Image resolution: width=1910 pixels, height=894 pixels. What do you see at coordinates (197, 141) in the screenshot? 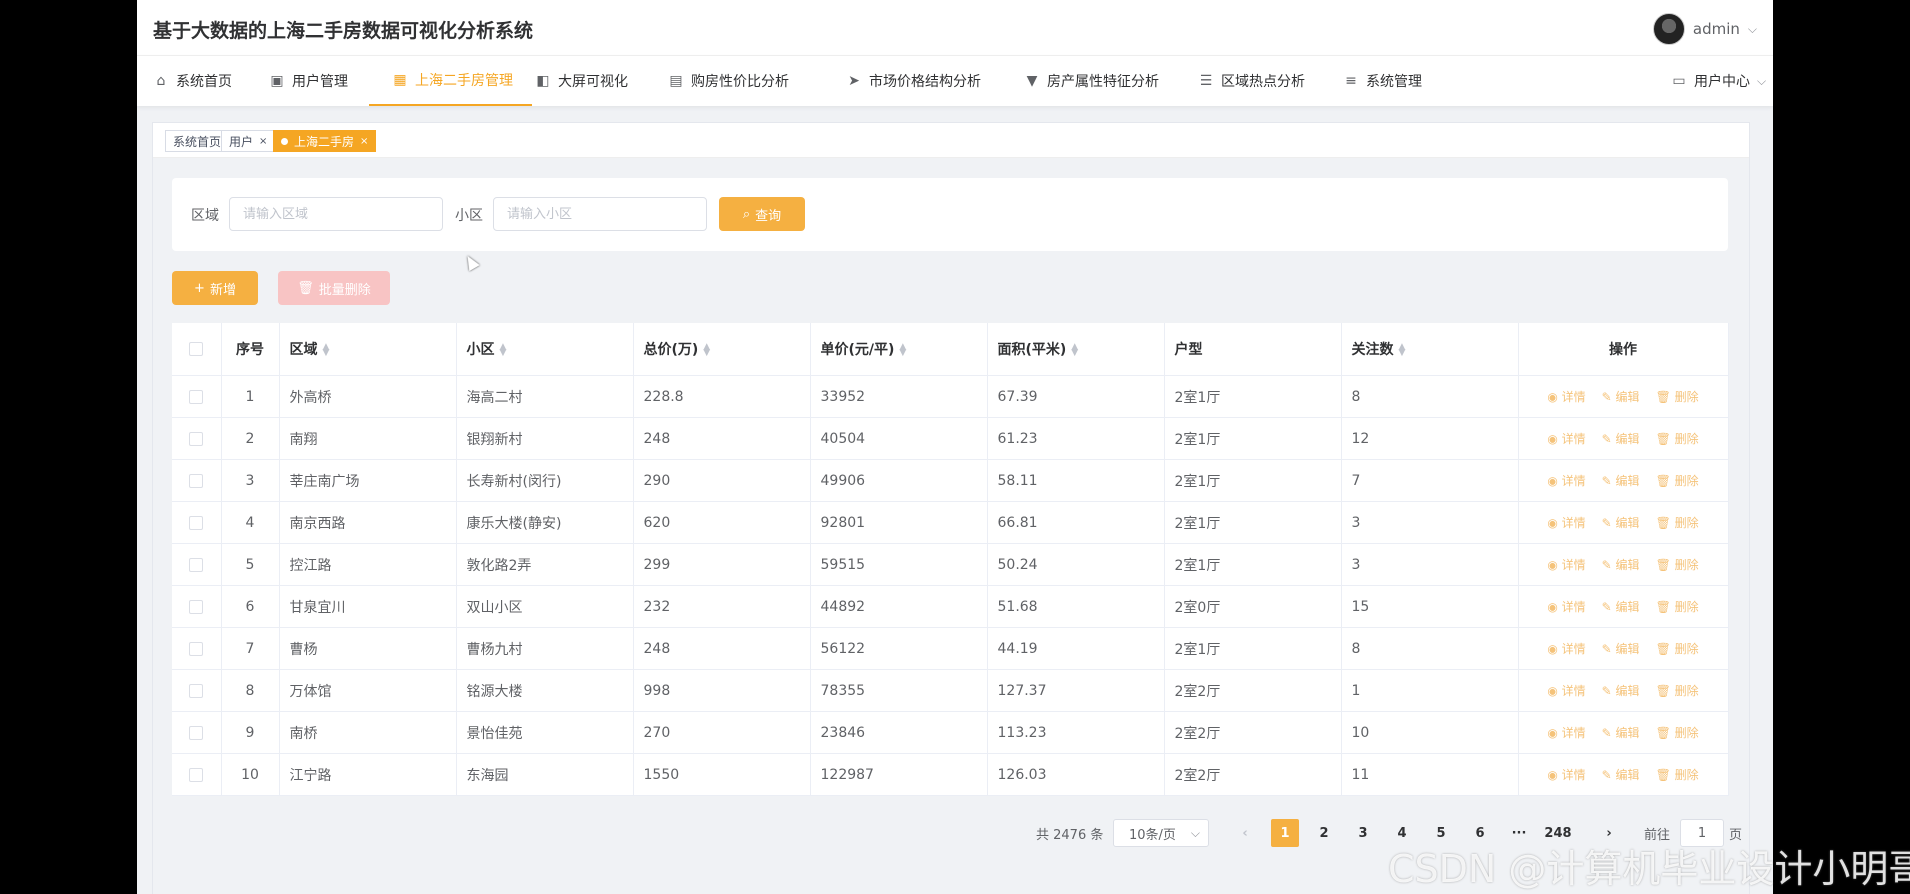
I see `tab-tag: 系统首页` at bounding box center [197, 141].